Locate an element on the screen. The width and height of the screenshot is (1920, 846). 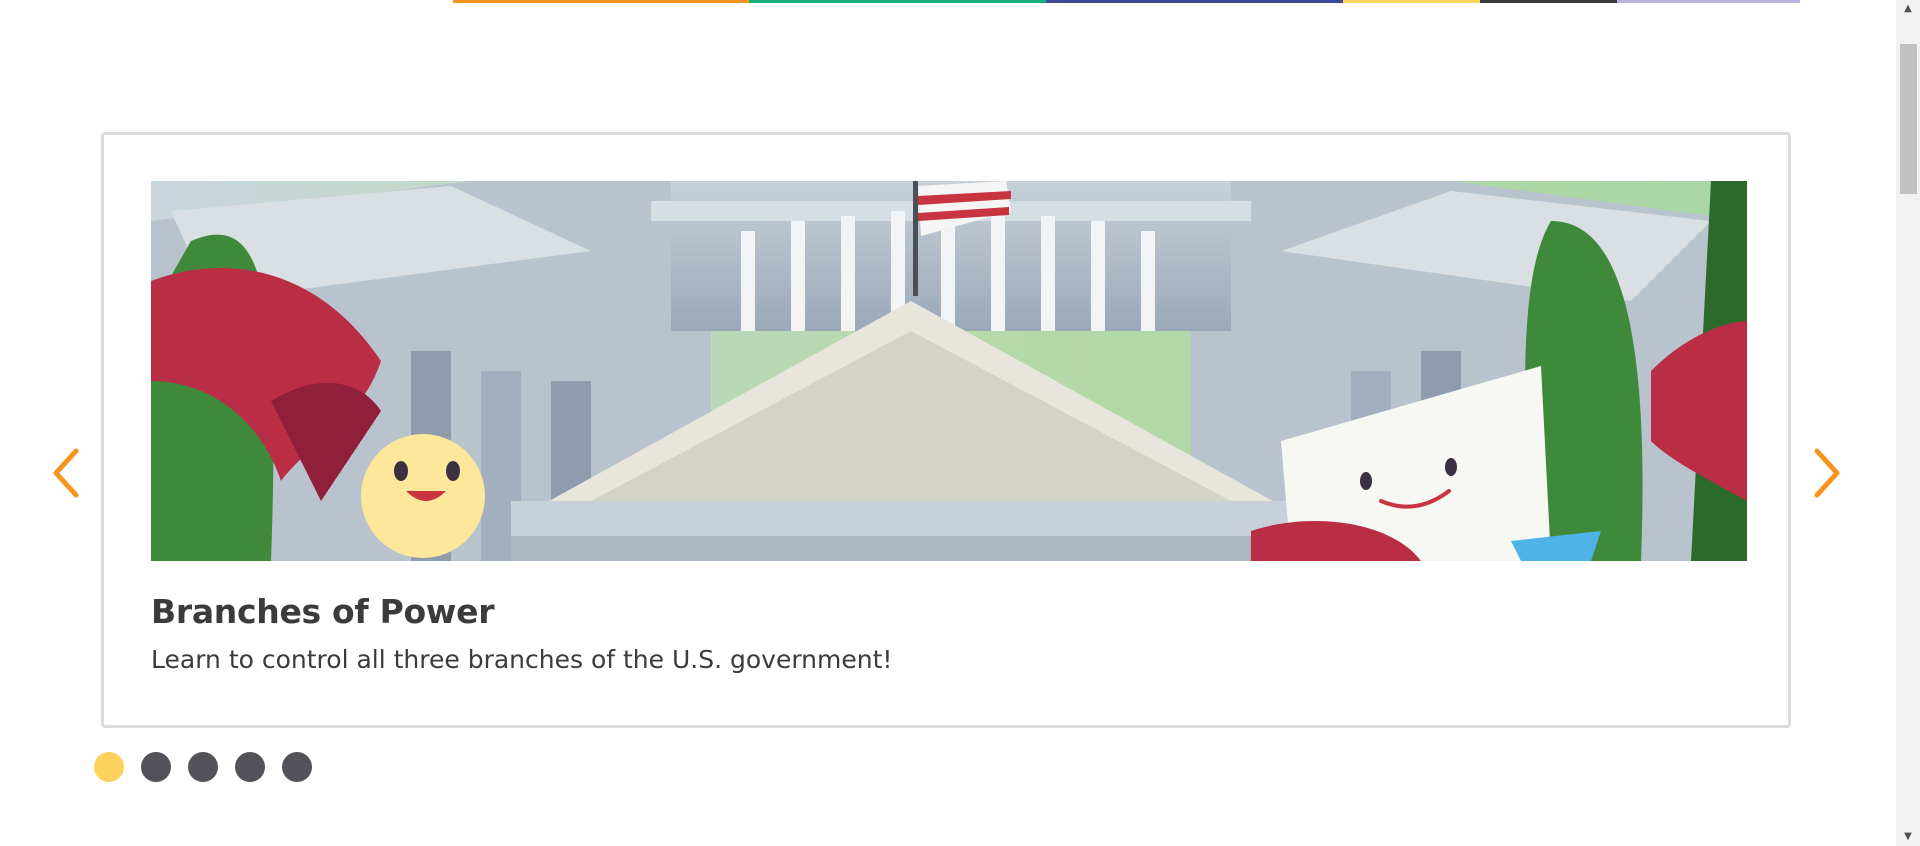
stripe-navy is located at coordinates (1194, 1).